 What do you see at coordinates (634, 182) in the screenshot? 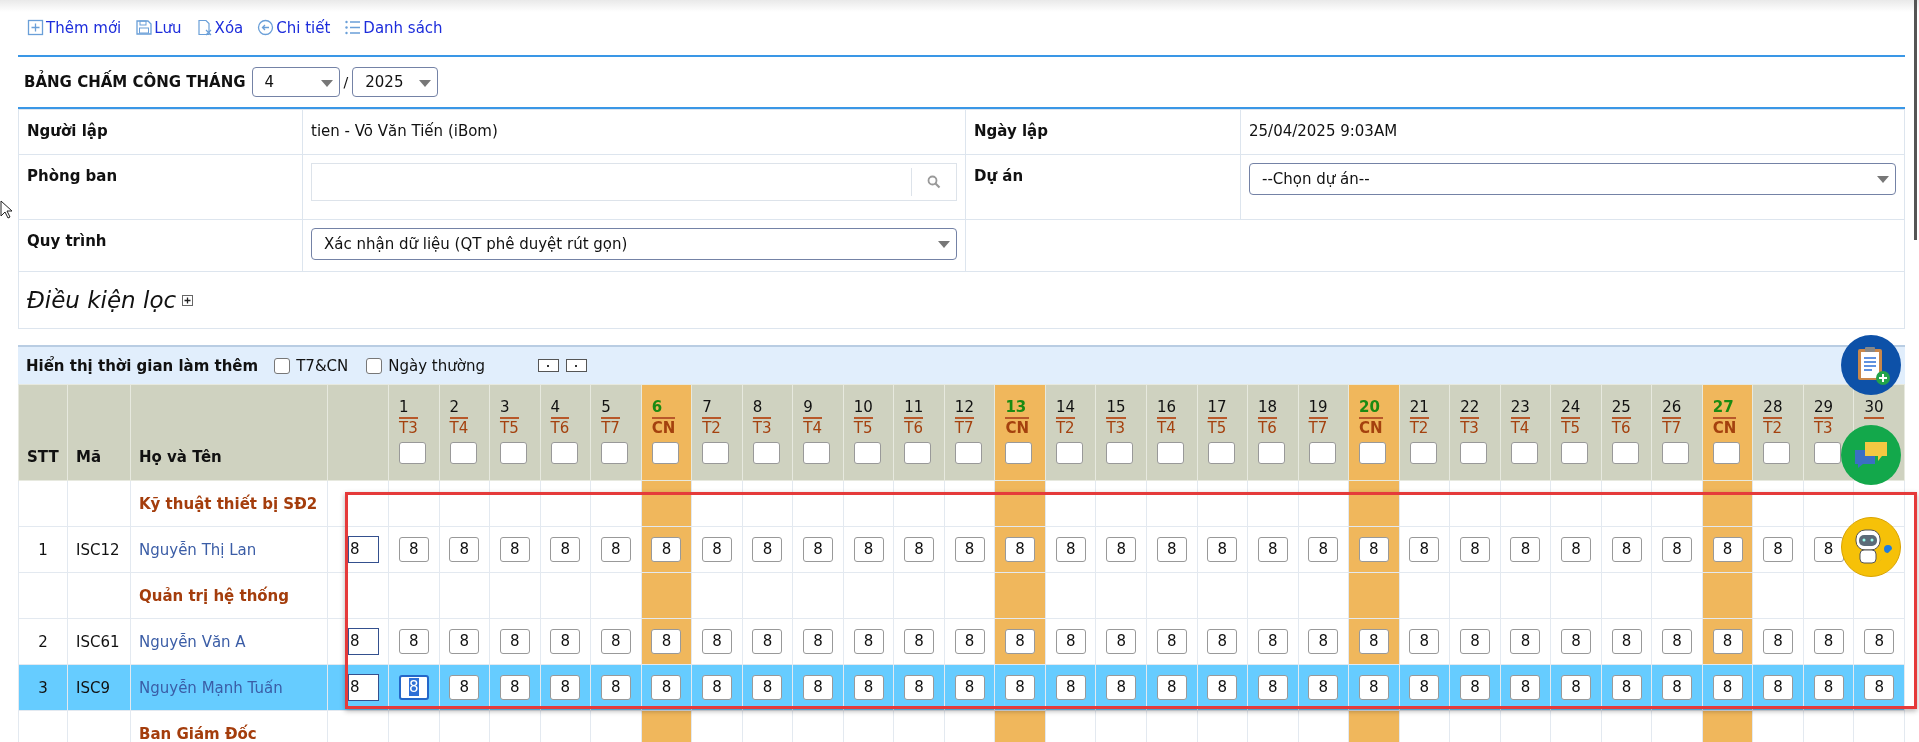
I see `department-field` at bounding box center [634, 182].